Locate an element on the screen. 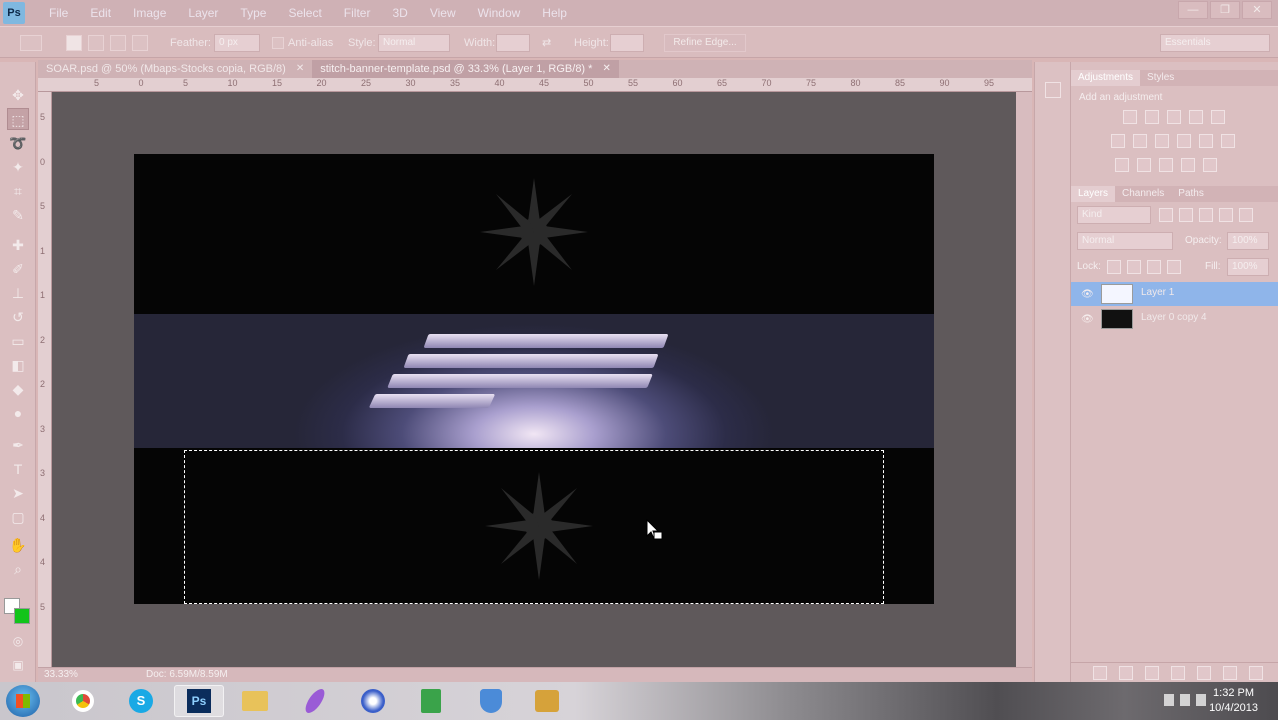 The image size is (1278, 720). add-selection-icon is located at coordinates (96, 43).